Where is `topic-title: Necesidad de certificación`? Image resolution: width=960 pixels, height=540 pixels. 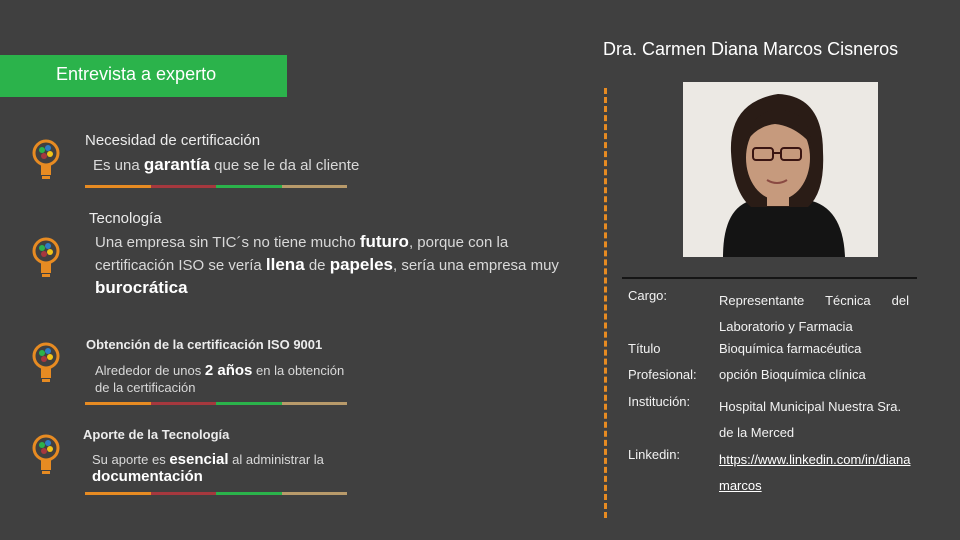 topic-title: Necesidad de certificación is located at coordinates (173, 140).